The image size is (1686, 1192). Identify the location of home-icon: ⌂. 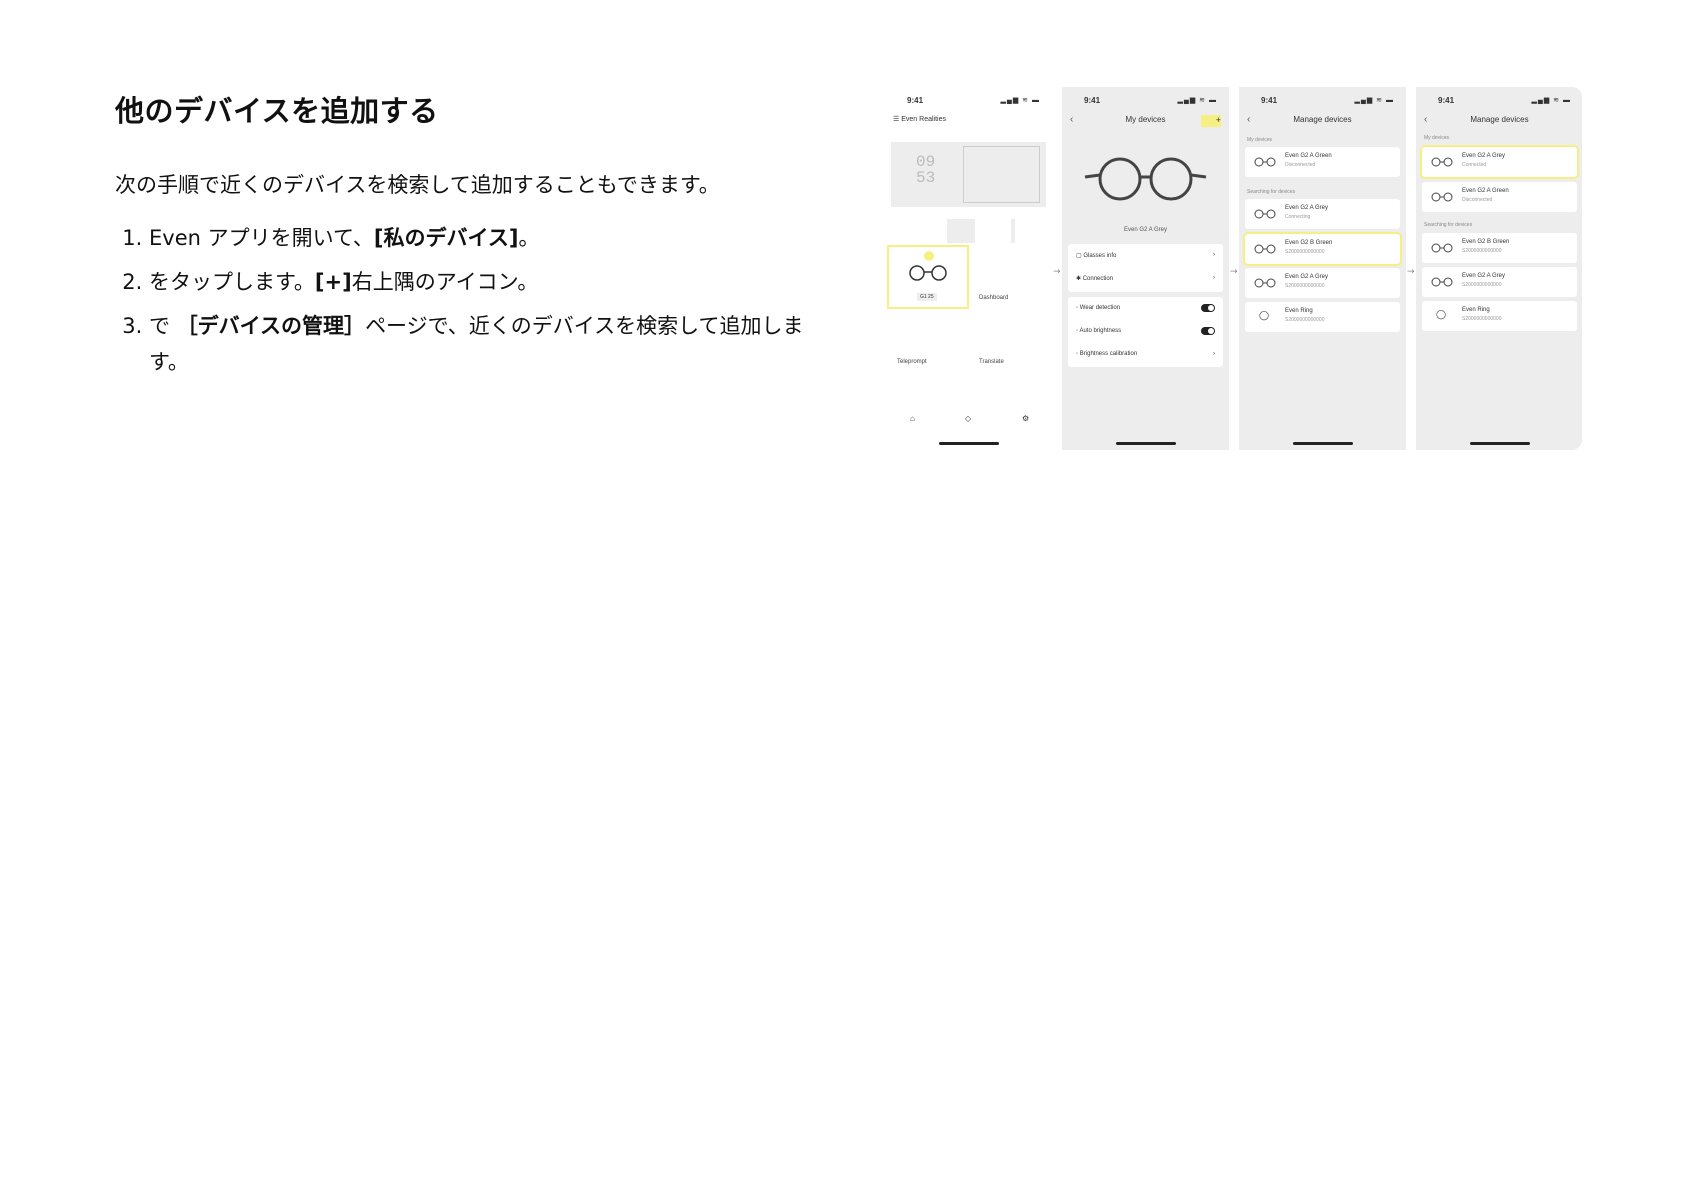
(912, 418).